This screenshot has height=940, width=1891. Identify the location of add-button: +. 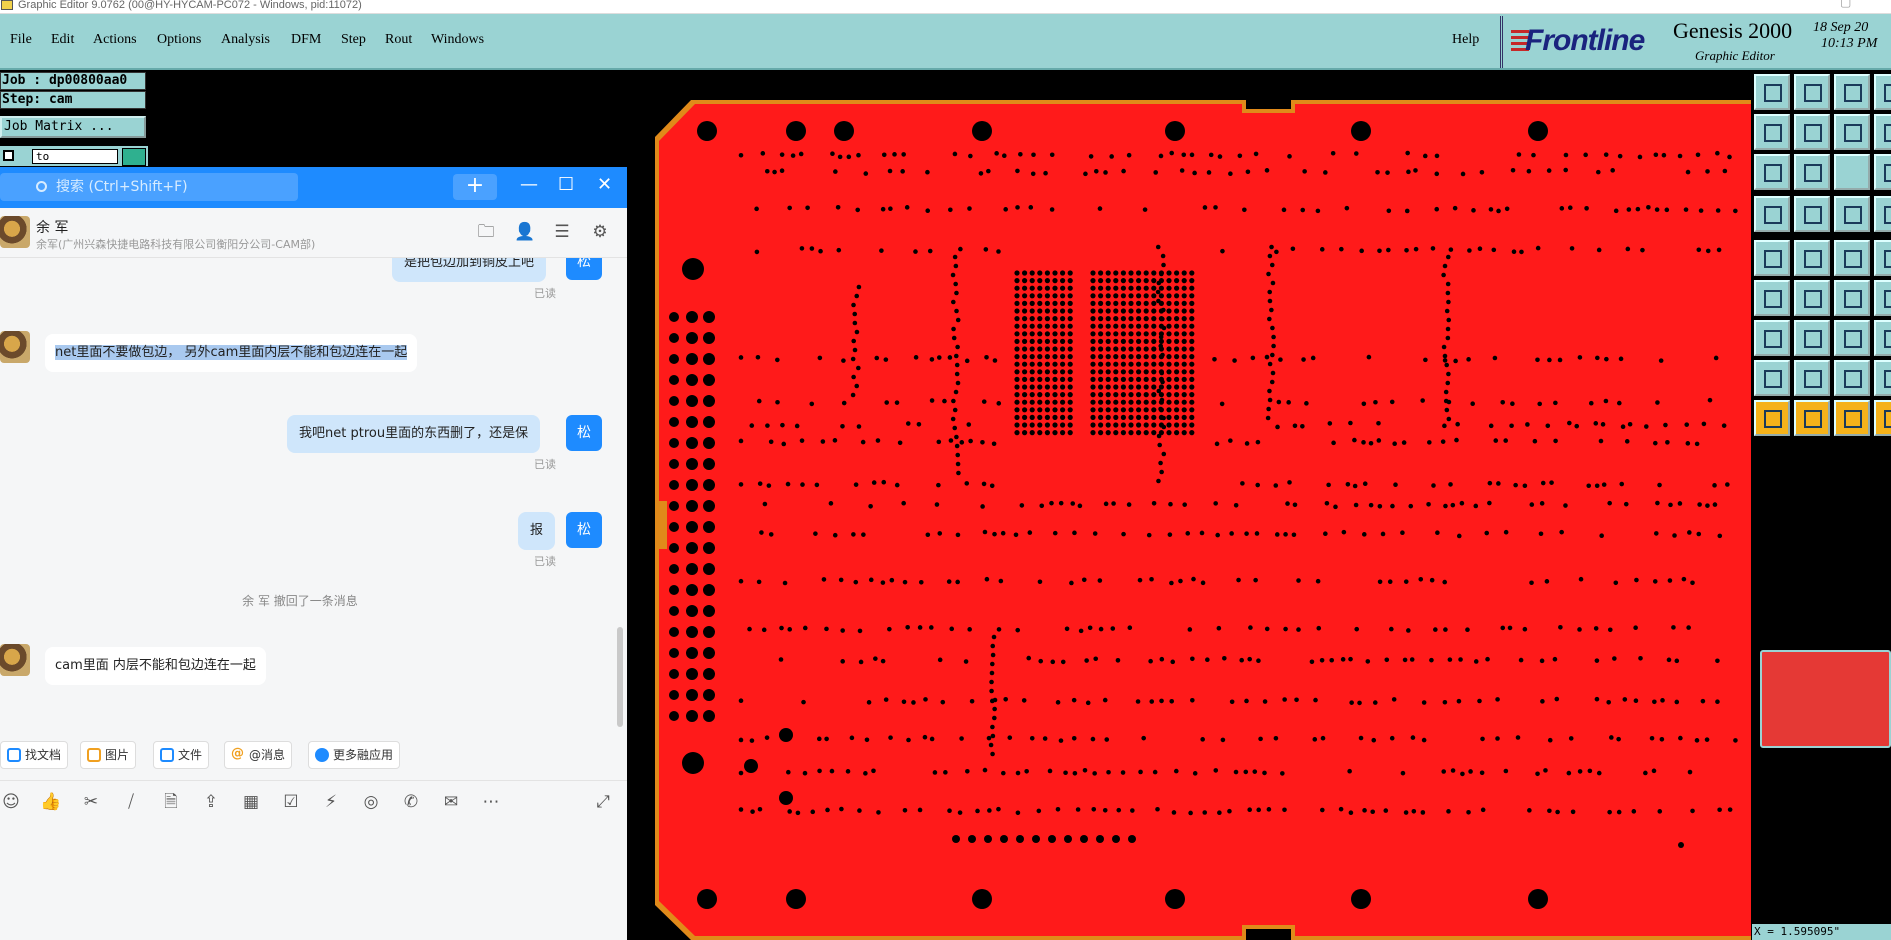
(475, 187).